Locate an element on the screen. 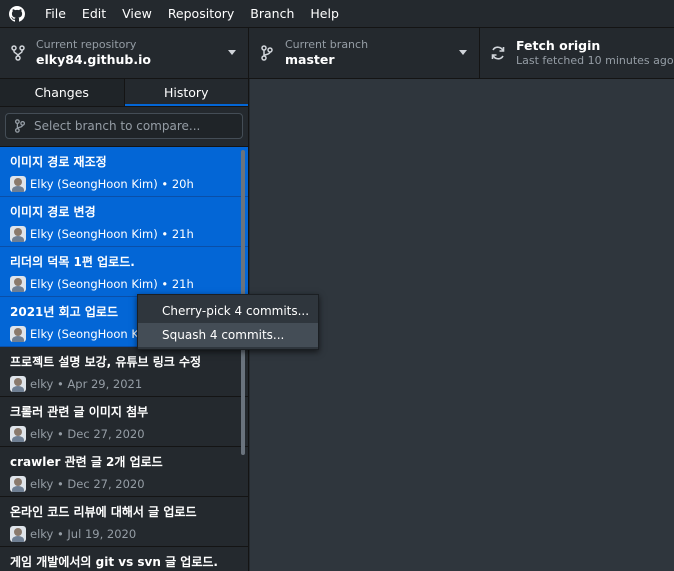 Image resolution: width=674 pixels, height=571 pixels. commit-title: 게임 개발에서의 git vs svn 글 업로드. is located at coordinates (114, 562).